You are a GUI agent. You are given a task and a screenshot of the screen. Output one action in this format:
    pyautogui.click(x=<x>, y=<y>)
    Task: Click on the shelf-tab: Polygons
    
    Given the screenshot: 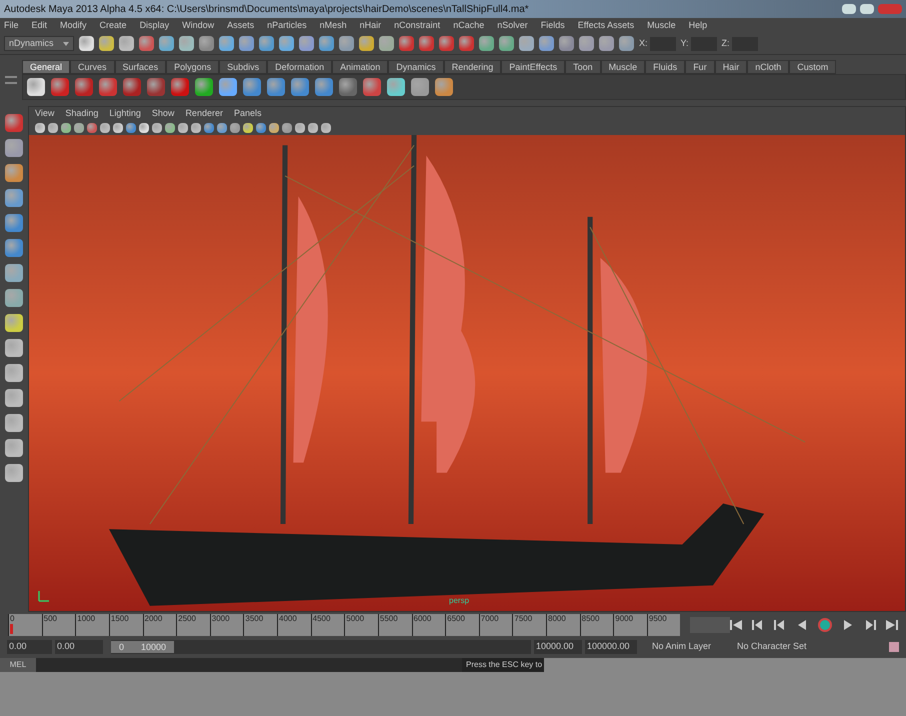 What is the action you would take?
    pyautogui.click(x=193, y=67)
    